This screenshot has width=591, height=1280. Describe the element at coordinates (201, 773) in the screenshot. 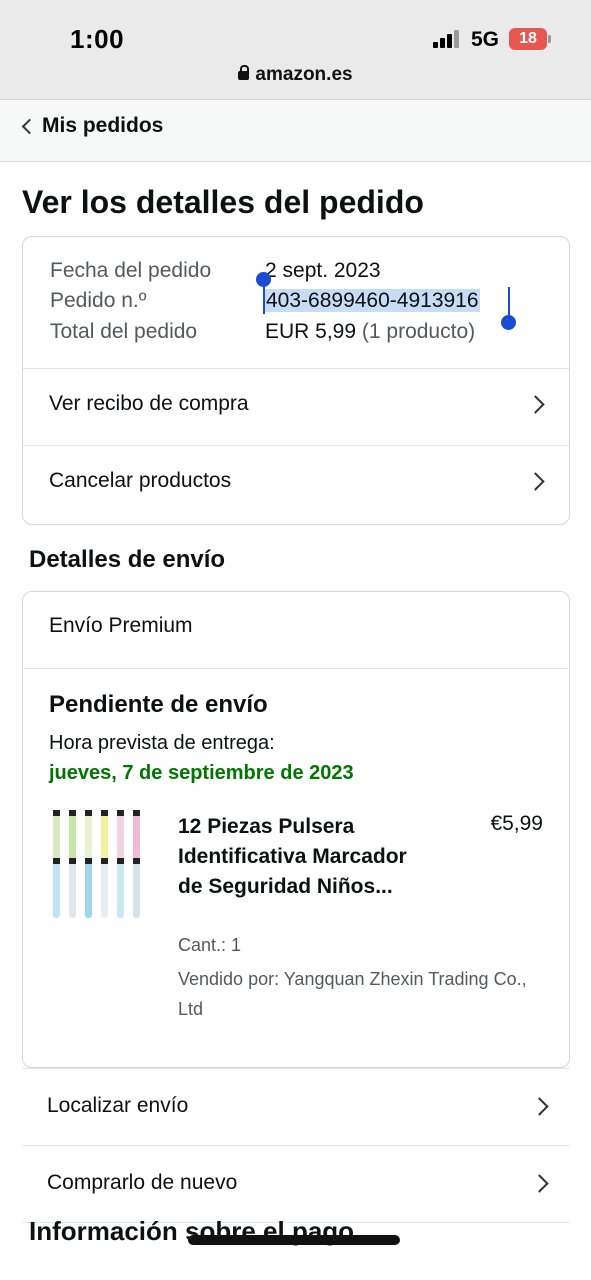

I see `eta-date: jueves, 7 de septiembre de 2023` at that location.